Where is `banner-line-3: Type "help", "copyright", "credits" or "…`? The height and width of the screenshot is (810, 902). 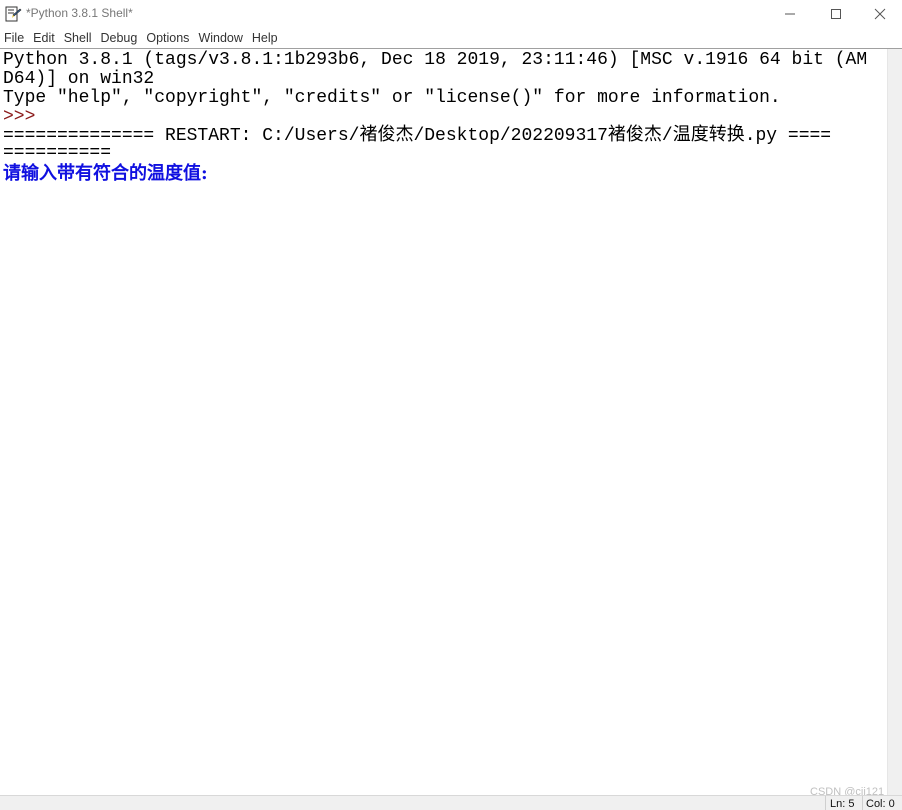 banner-line-3: Type "help", "copyright", "credits" or "… is located at coordinates (392, 98).